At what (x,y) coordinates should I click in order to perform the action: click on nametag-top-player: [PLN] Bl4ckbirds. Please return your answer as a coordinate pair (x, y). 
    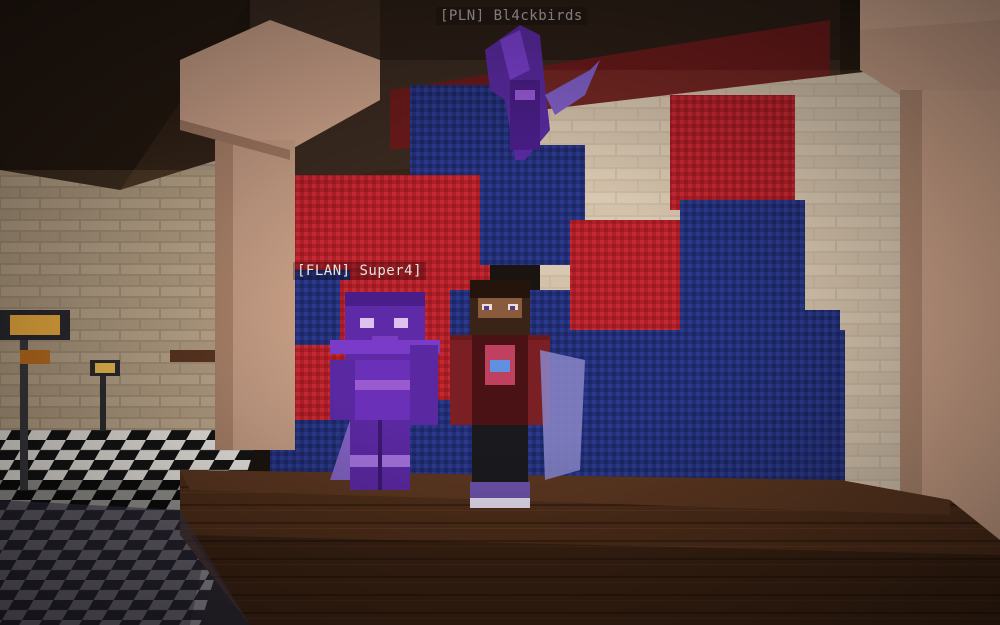
    Looking at the image, I should click on (511, 16).